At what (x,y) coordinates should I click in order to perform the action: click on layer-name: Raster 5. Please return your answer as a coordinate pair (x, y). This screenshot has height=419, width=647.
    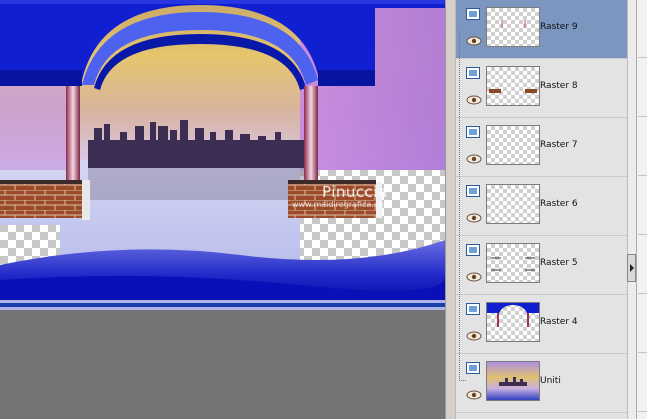
    Looking at the image, I should click on (559, 263).